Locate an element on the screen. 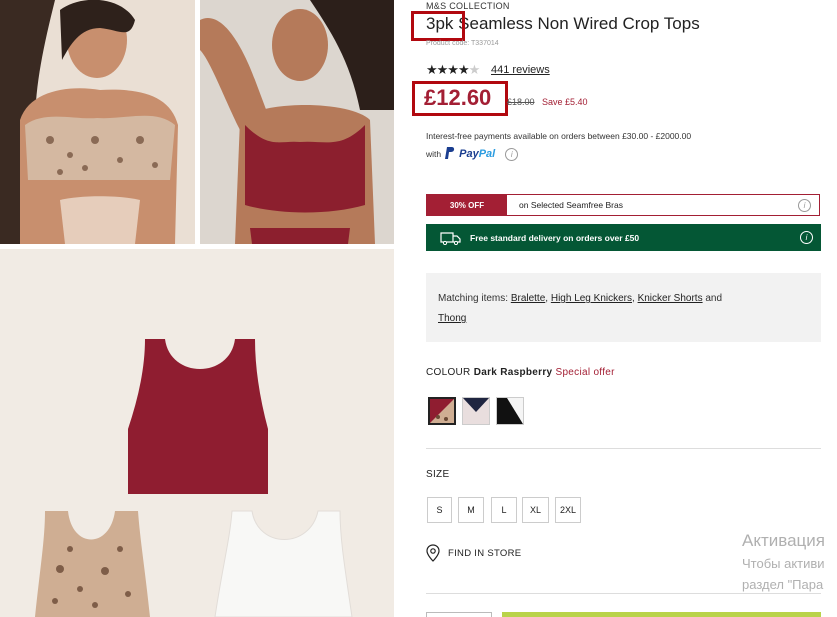  swatch-navy-pink is located at coordinates (476, 411).